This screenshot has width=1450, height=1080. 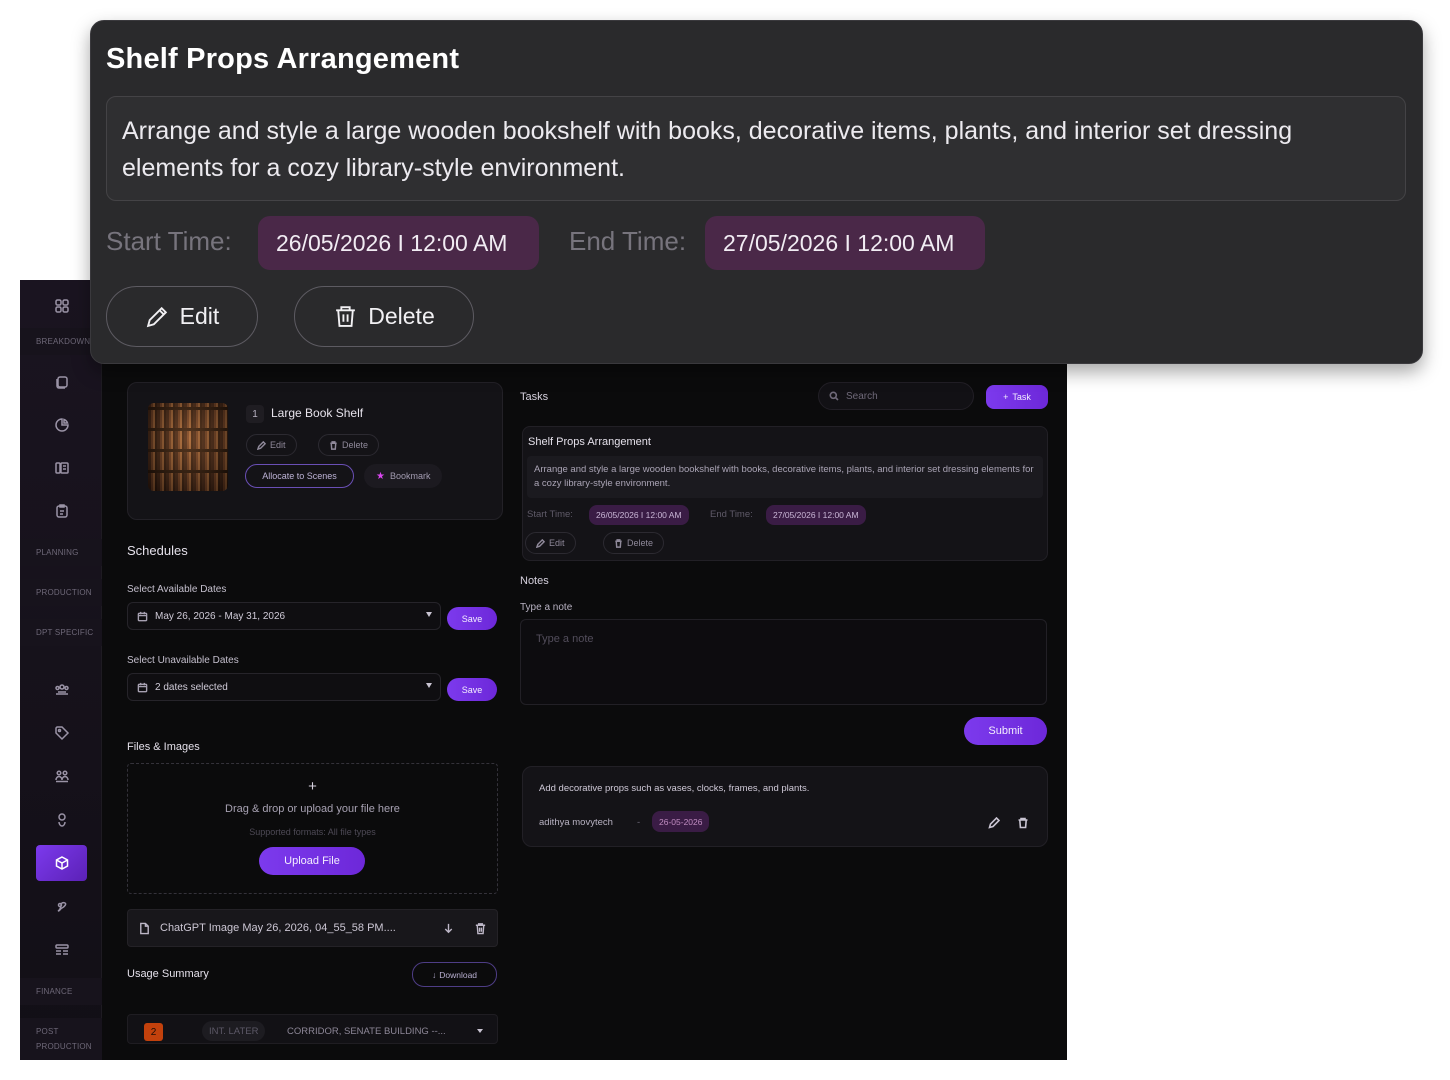 What do you see at coordinates (1021, 397) in the screenshot?
I see `add-task-label: Task` at bounding box center [1021, 397].